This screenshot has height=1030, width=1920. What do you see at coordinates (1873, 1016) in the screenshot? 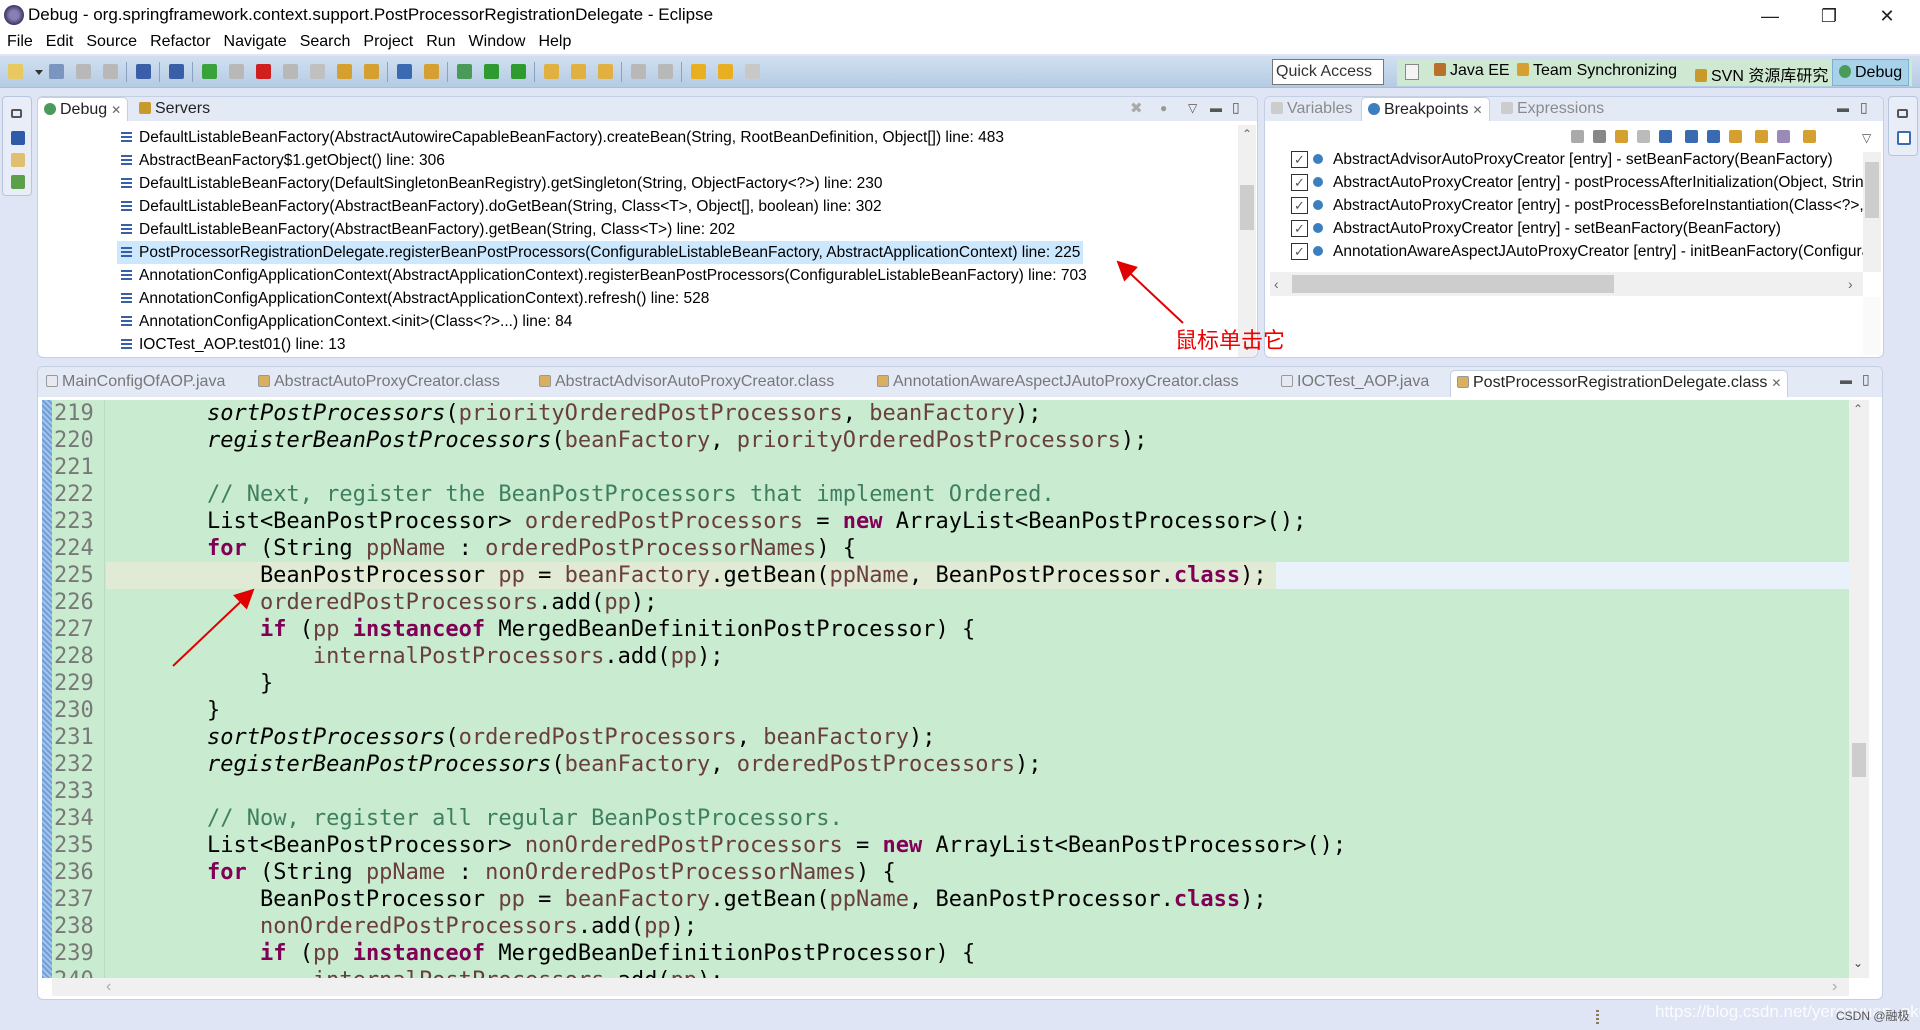
I see `watermark-credit: CSDN @融极` at bounding box center [1873, 1016].